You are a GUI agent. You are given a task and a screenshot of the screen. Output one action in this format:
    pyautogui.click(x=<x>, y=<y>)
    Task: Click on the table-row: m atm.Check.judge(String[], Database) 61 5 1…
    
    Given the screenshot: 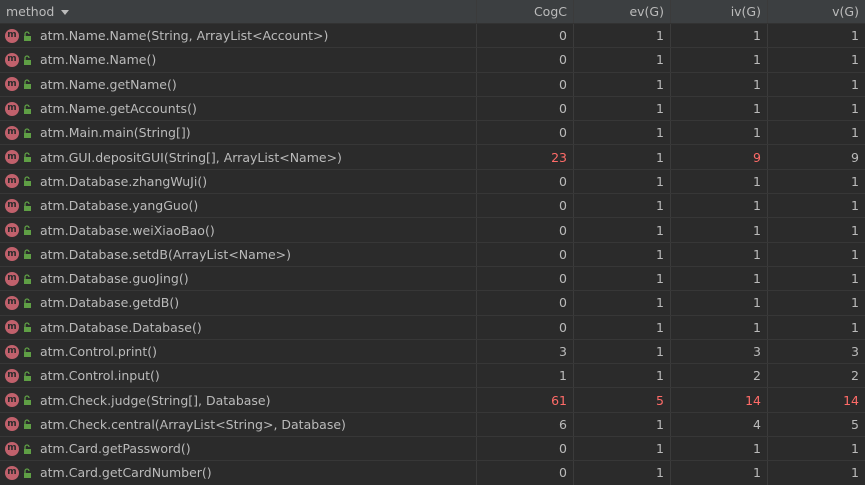 What is the action you would take?
    pyautogui.click(x=432, y=400)
    